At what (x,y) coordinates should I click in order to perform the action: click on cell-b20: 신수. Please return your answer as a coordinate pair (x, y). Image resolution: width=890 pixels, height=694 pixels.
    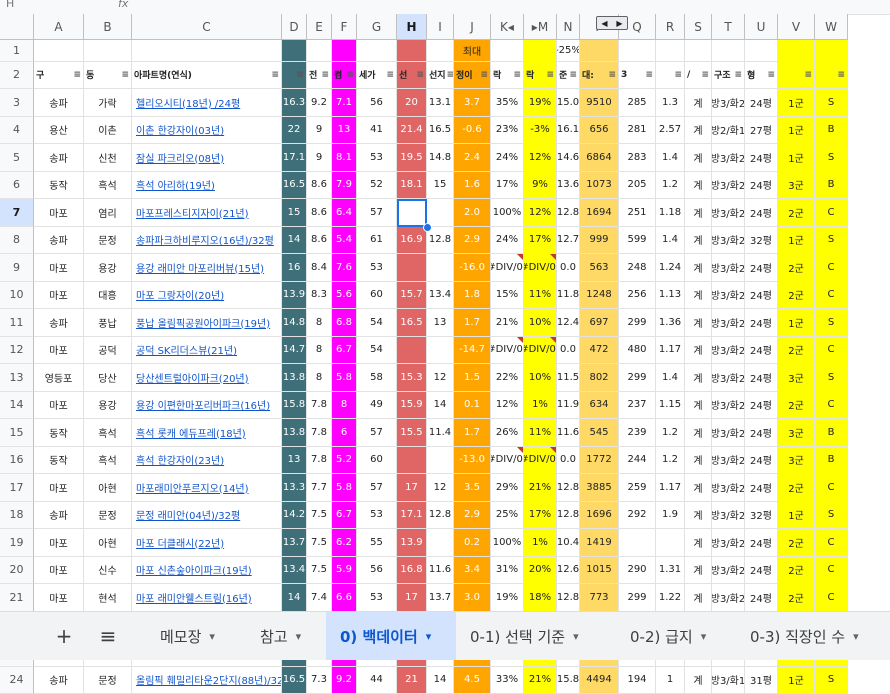
    Looking at the image, I should click on (108, 571).